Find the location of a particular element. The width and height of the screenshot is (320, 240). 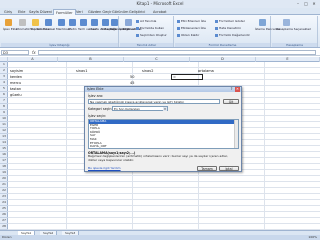

error-checking-button: Hata Denetimi is located at coordinates (228, 28).